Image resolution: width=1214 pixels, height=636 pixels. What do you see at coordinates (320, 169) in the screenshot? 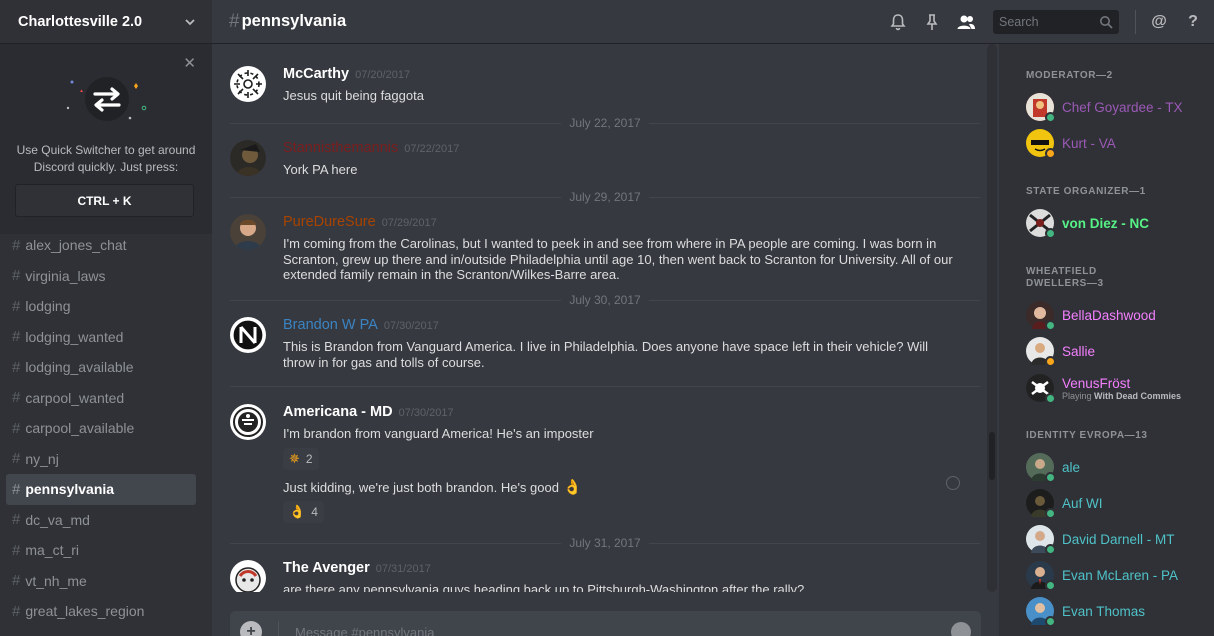
I see `message-text: York PA here` at bounding box center [320, 169].